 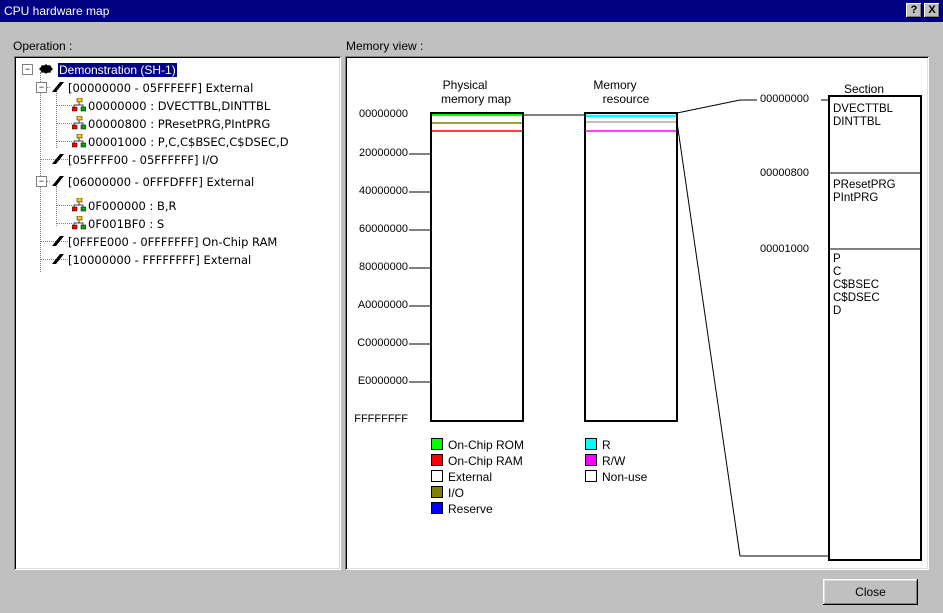 I want to click on section-name: PIntPRG, so click(x=856, y=198).